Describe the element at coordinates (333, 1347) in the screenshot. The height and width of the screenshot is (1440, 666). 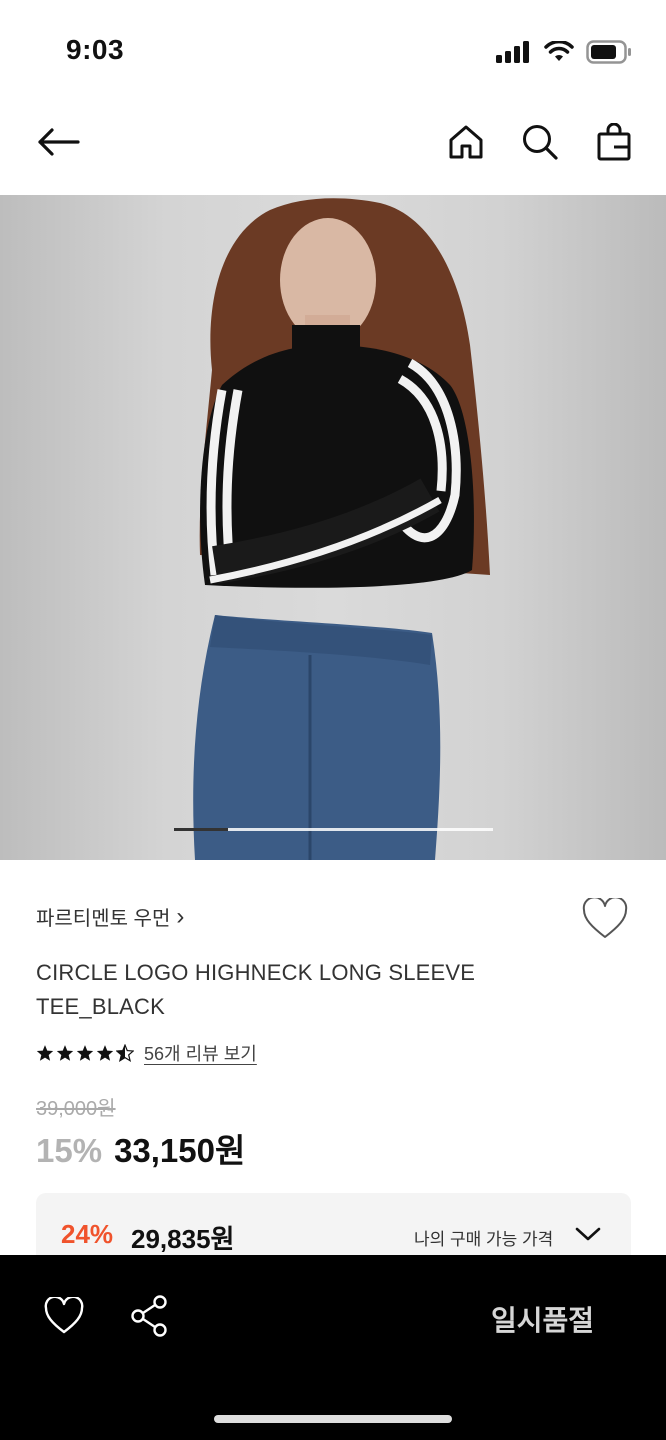
I see `bottom-action-bar: 일시품절` at that location.